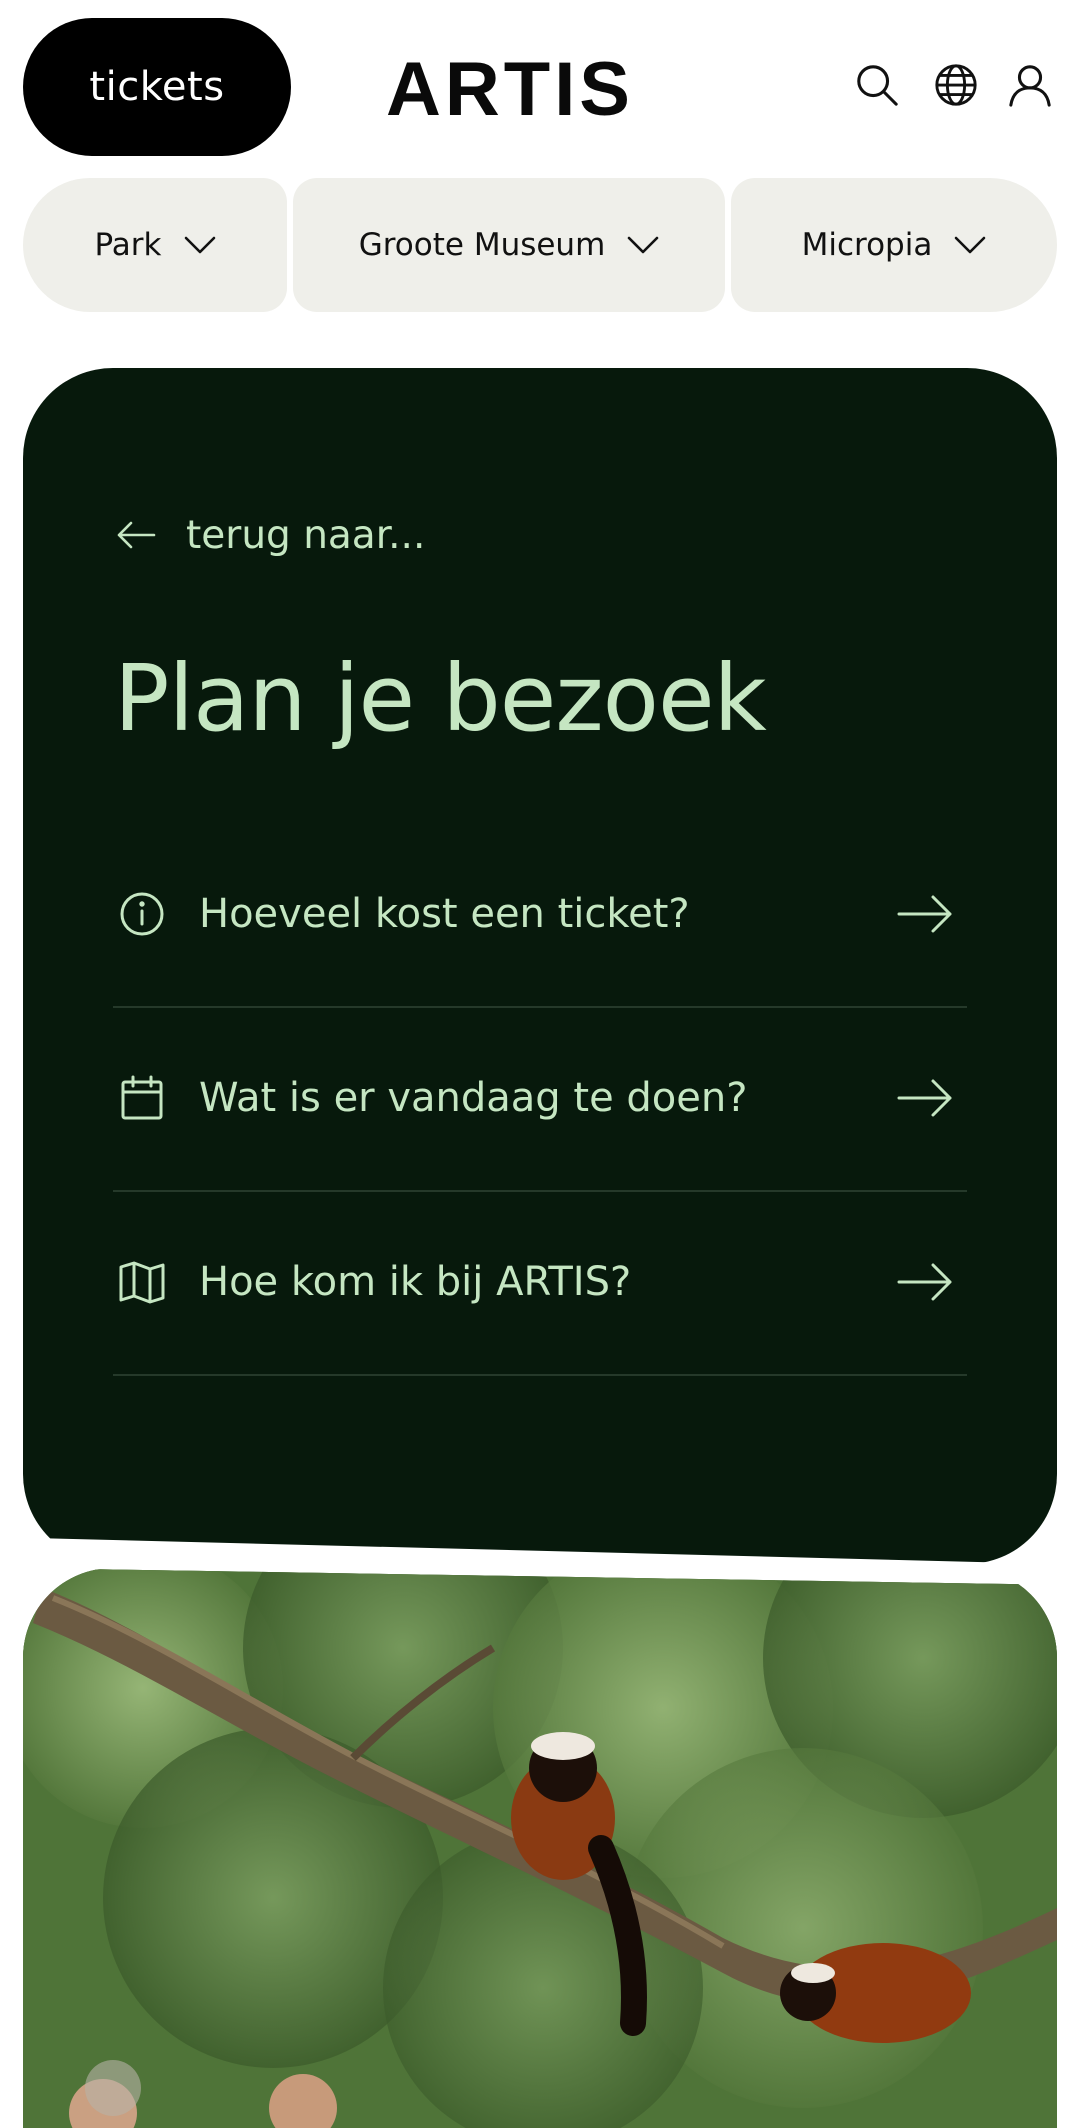  I want to click on site-header: tickets ARTIS, so click(540, 85).